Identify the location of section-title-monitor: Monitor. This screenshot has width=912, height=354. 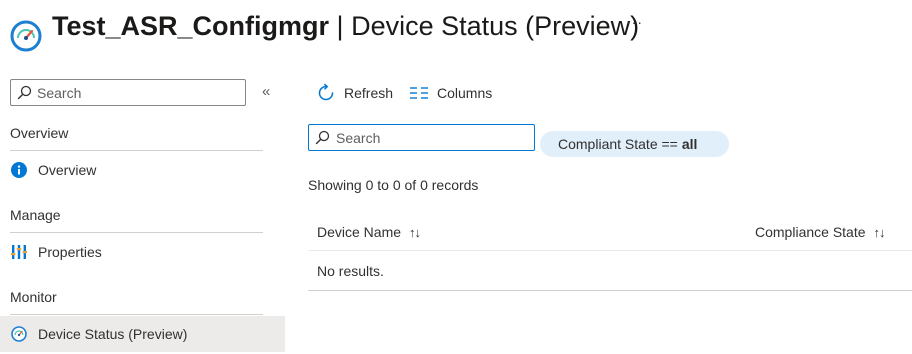
(33, 297).